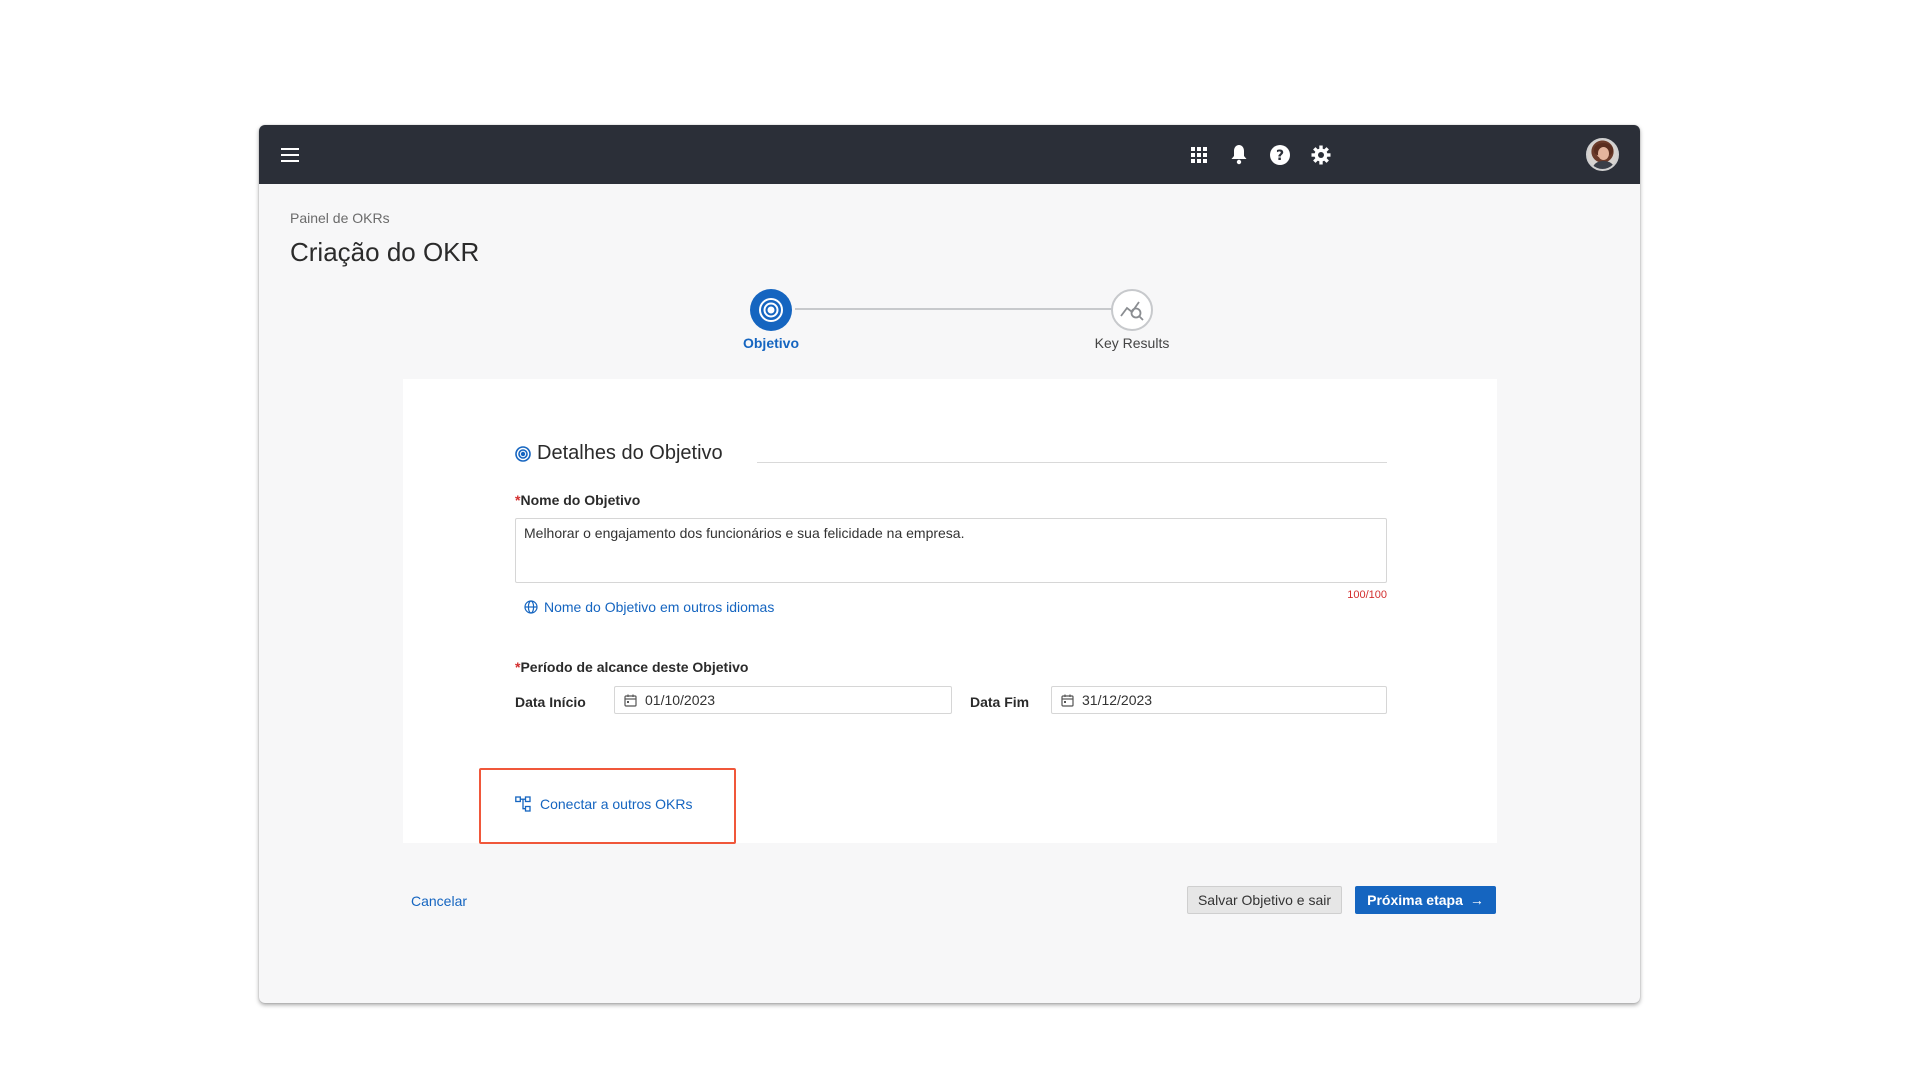  Describe the element at coordinates (1367, 595) in the screenshot. I see `character-counter: 100/100` at that location.